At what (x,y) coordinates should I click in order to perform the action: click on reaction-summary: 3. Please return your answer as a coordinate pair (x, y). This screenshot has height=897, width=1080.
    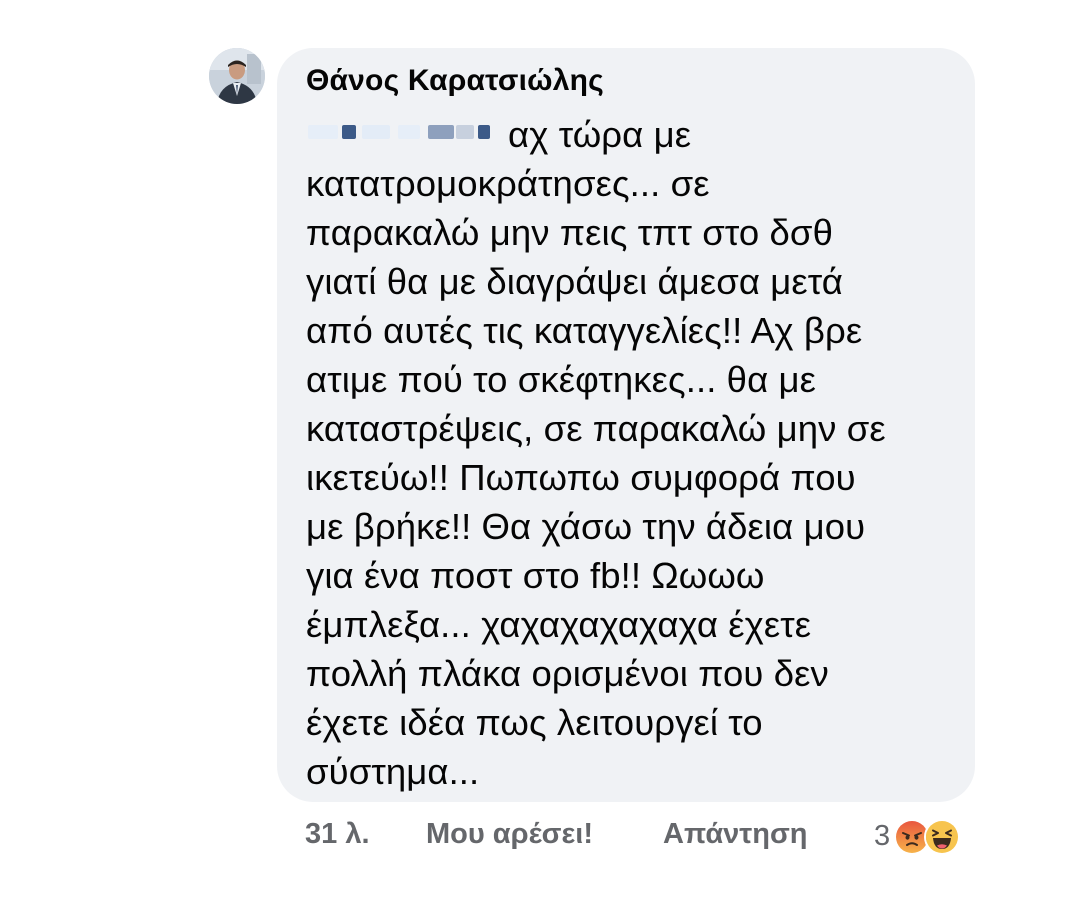
    Looking at the image, I should click on (917, 838).